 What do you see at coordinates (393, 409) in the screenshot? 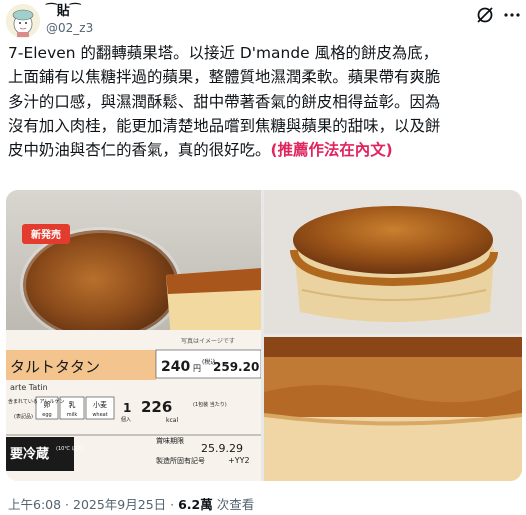
I see `tart-cross-section-photo` at bounding box center [393, 409].